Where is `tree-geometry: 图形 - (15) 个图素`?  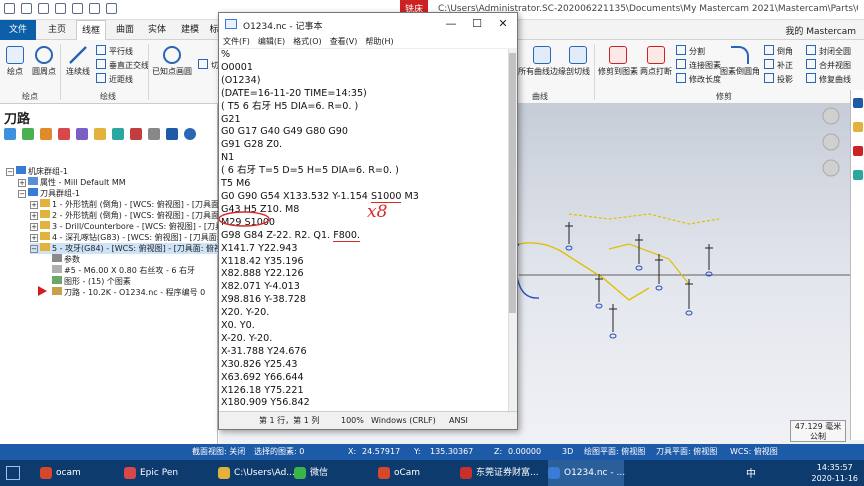 tree-geometry: 图形 - (15) 个图素 is located at coordinates (91, 281).